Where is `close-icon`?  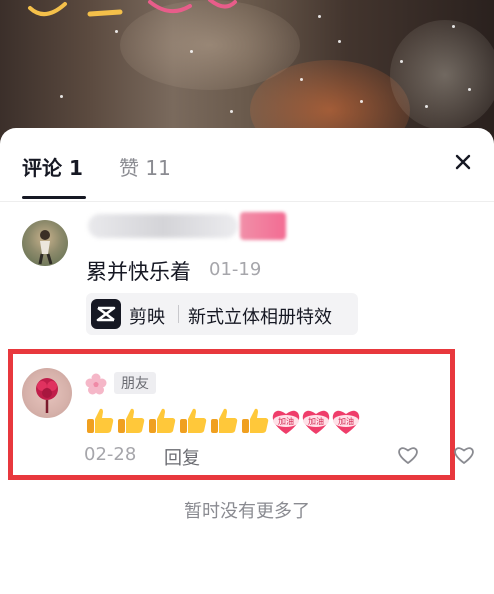
close-icon is located at coordinates (463, 162).